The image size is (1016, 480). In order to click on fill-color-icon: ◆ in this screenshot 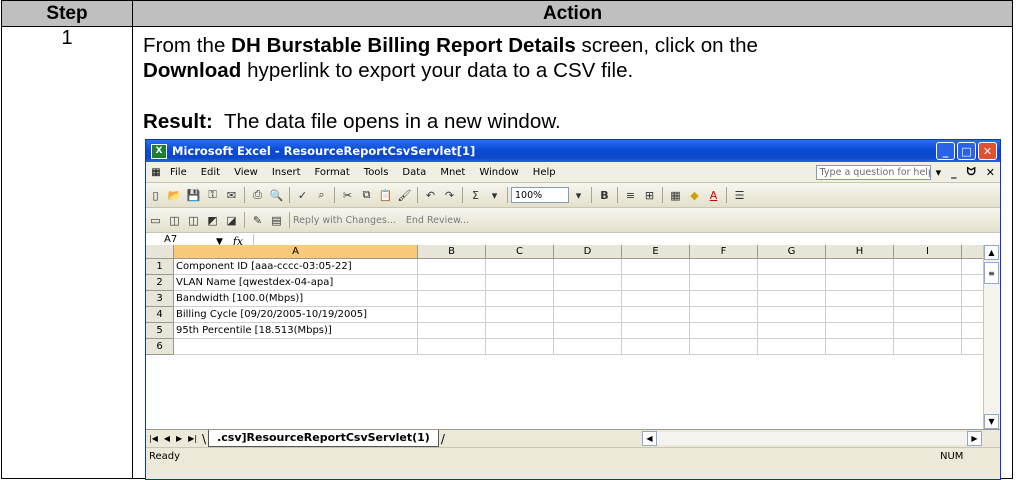, I will do `click(694, 195)`.